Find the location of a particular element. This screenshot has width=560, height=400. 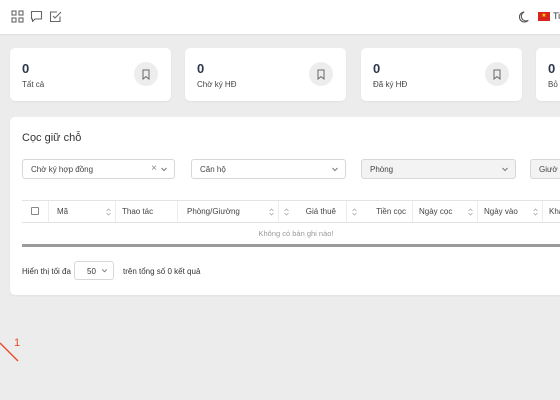

filter-placeholder: Phòng is located at coordinates (382, 169).